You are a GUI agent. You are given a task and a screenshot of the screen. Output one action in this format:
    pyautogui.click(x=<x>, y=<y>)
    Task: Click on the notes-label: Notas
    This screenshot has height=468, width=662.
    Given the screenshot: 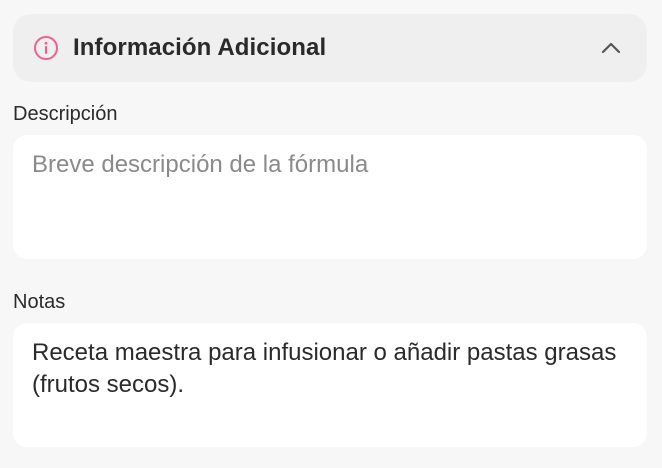 What is the action you would take?
    pyautogui.click(x=39, y=302)
    